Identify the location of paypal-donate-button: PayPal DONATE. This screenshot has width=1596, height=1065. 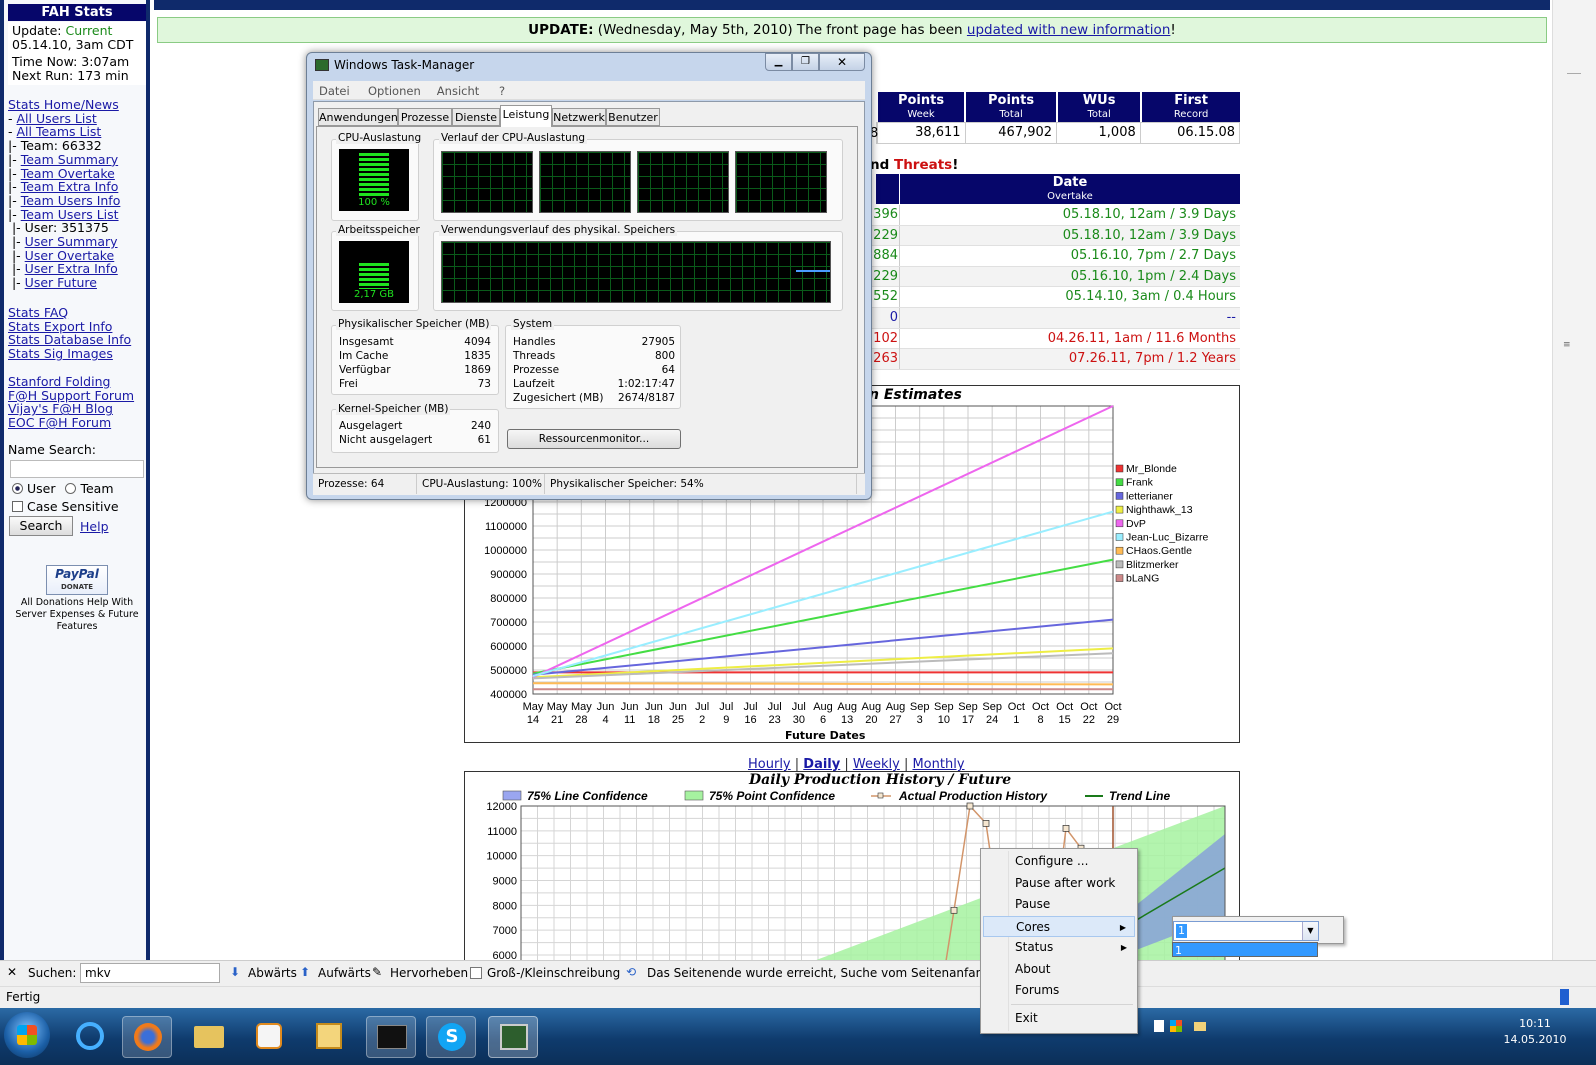
(77, 580).